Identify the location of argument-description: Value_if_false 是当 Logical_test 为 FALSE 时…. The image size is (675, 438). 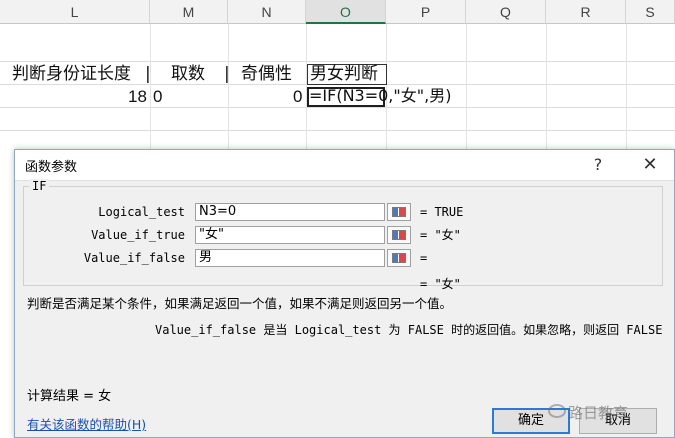
(409, 330).